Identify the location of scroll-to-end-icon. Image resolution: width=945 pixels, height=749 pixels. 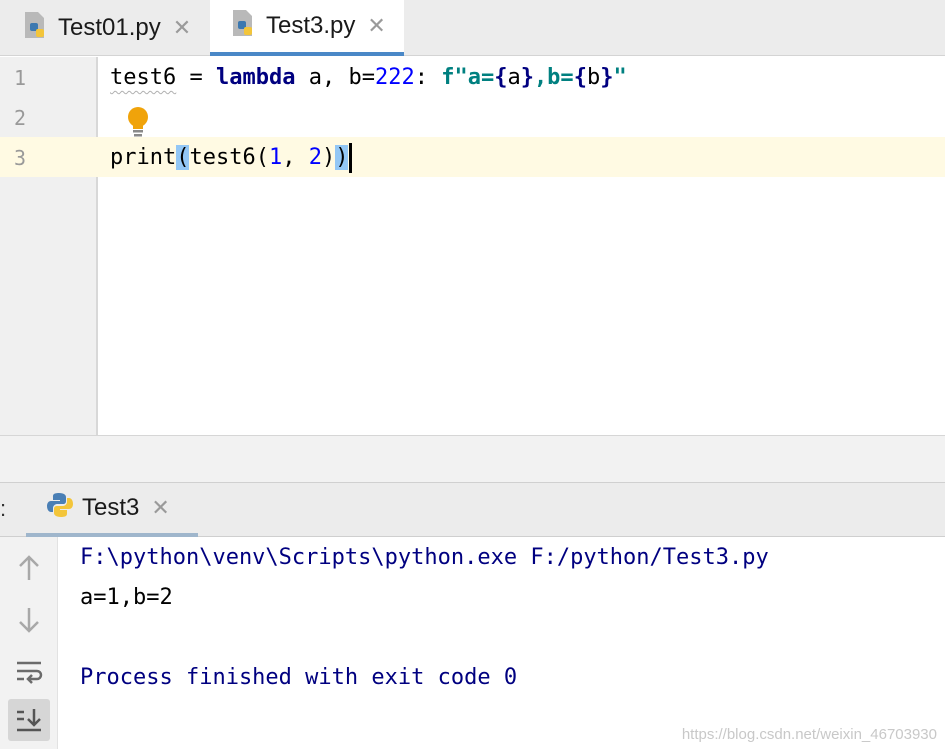
(29, 720).